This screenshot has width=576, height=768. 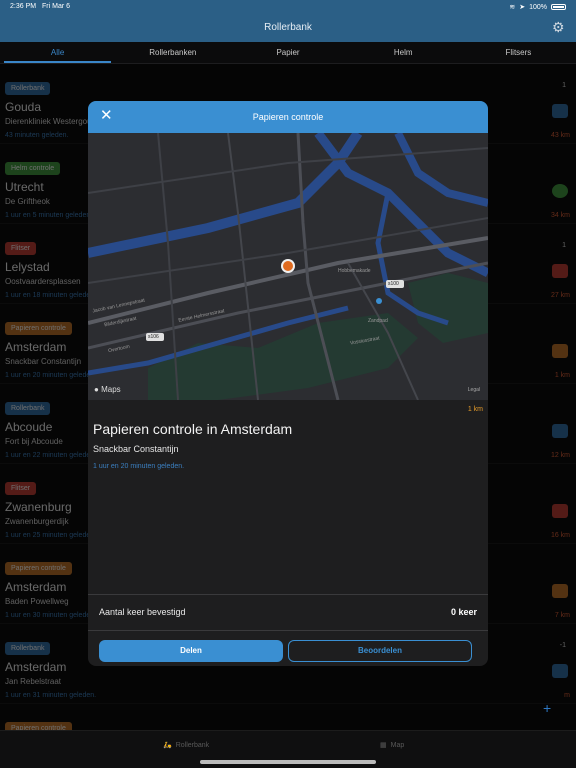 I want to click on tab-rollerbank-label: Rollerbank, so click(x=192, y=745).